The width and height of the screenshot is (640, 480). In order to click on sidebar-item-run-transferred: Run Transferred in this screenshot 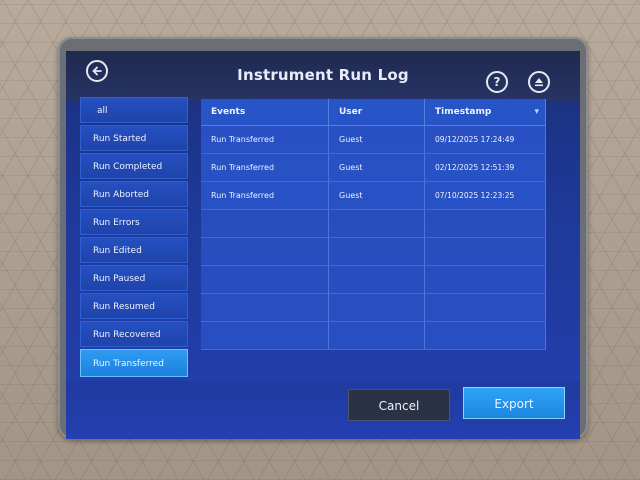, I will do `click(134, 363)`.